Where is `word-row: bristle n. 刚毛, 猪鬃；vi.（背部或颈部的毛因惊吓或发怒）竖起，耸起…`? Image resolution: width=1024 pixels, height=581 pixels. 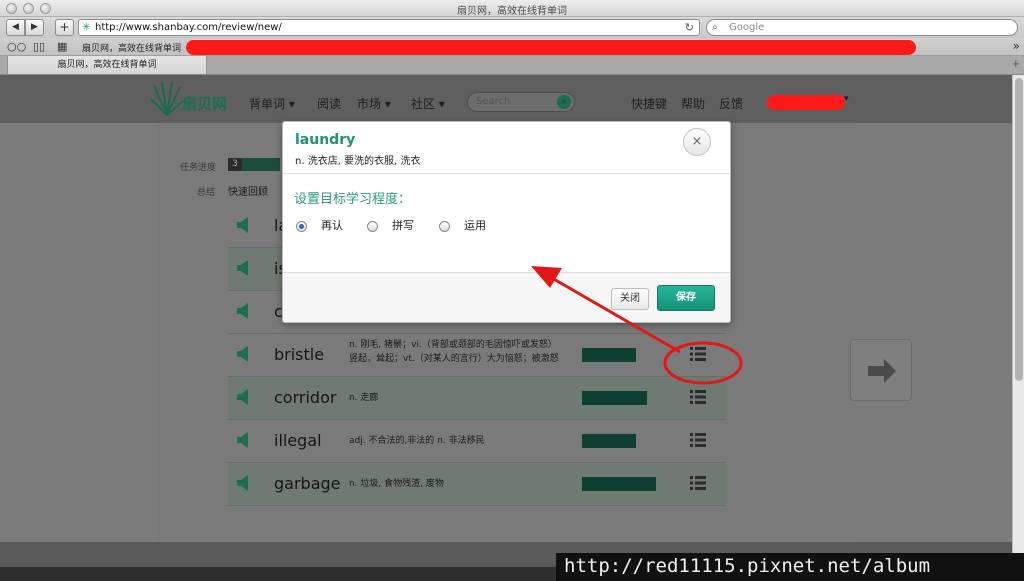 word-row: bristle n. 刚毛, 猪鬃；vi.（背部或颈部的毛因惊吓或发怒）竖起，耸起… is located at coordinates (477, 355).